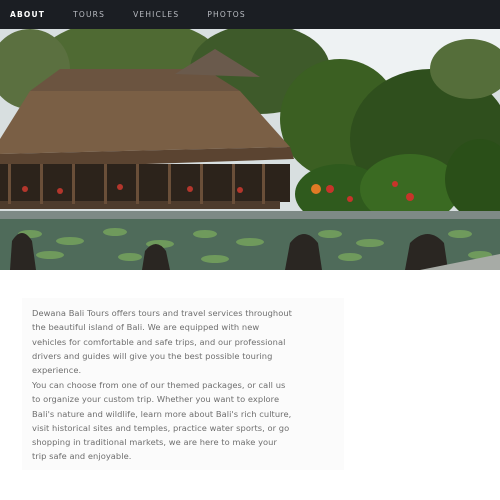 This screenshot has width=500, height=500. I want to click on nav-item-about: ABOUT, so click(27, 14).